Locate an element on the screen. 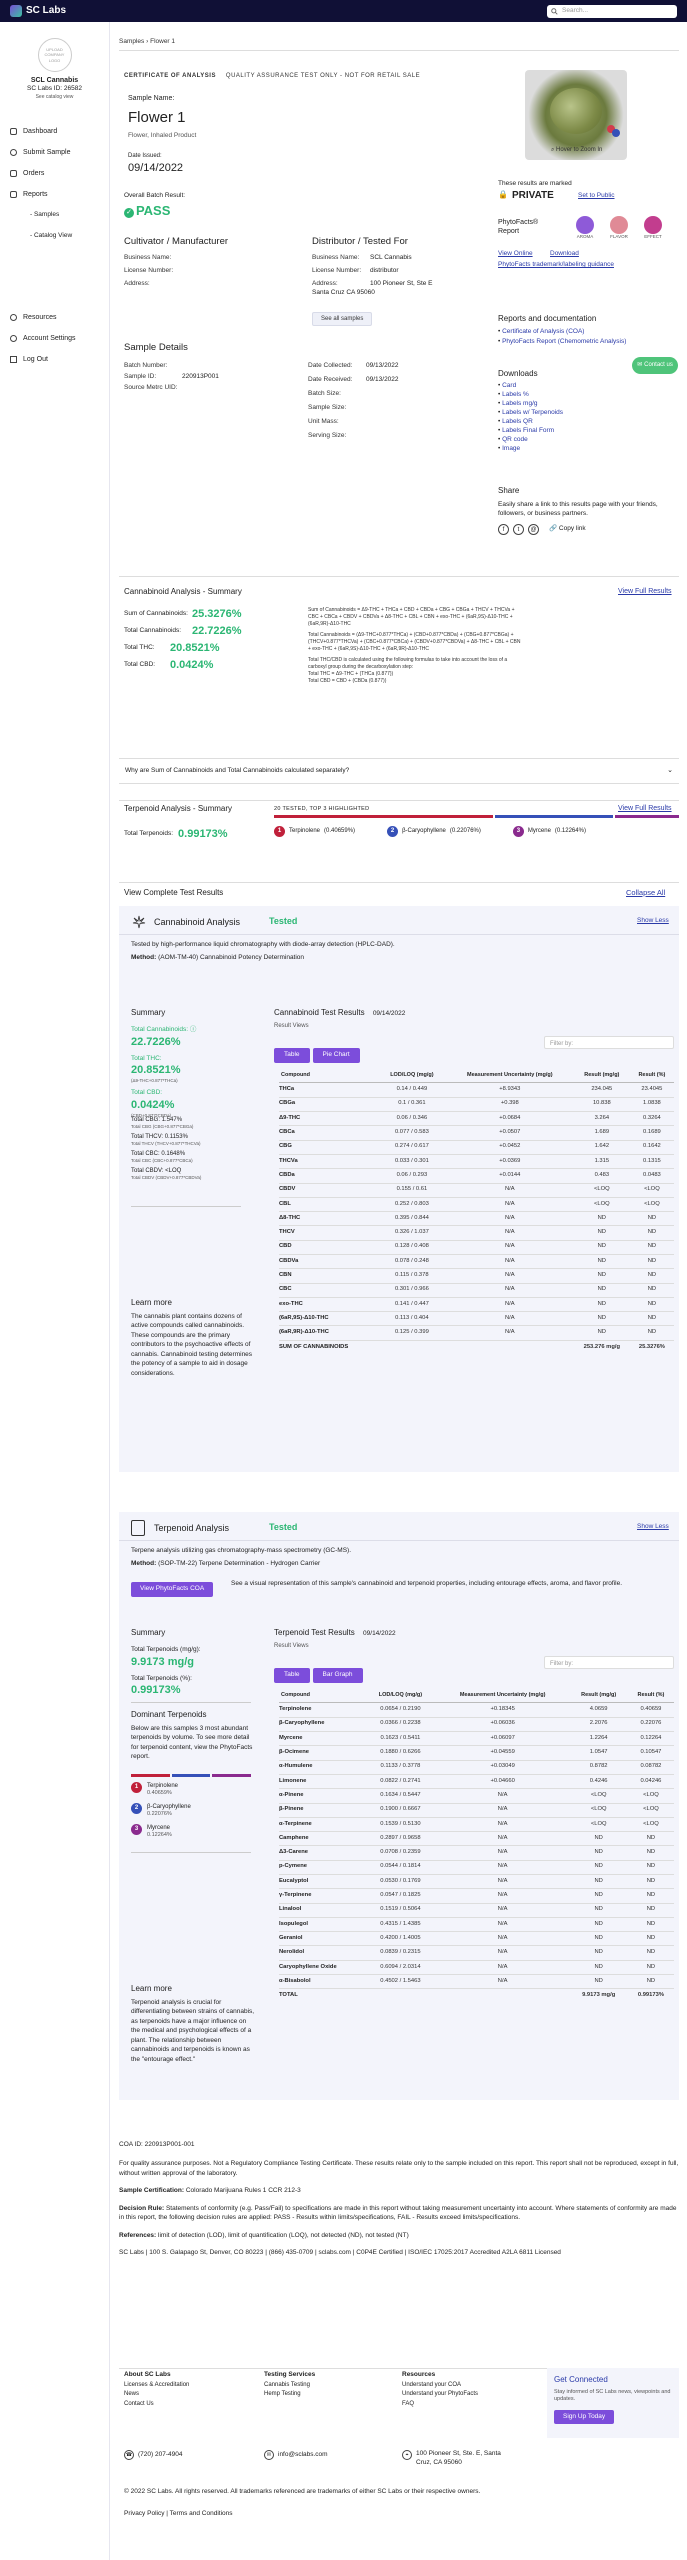 The height and width of the screenshot is (2560, 687). sidebar-item-log-out: Log Out is located at coordinates (59, 359).